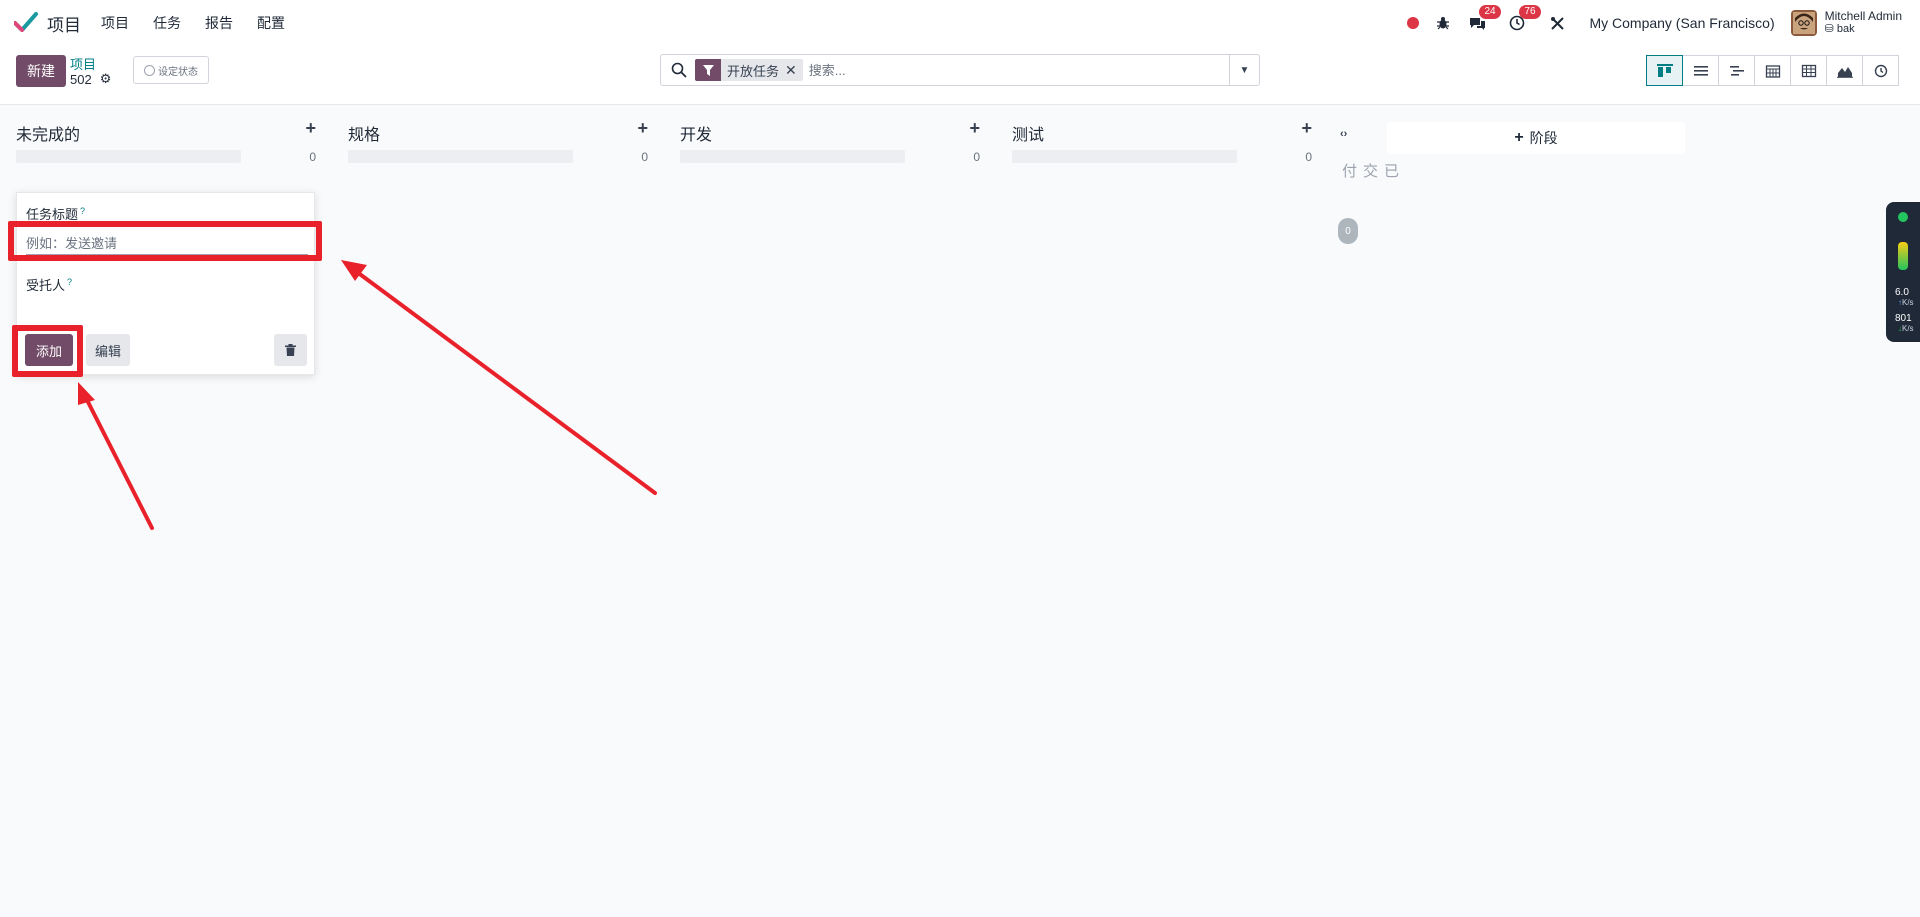  What do you see at coordinates (115, 23) in the screenshot?
I see `menu-projects: 项目` at bounding box center [115, 23].